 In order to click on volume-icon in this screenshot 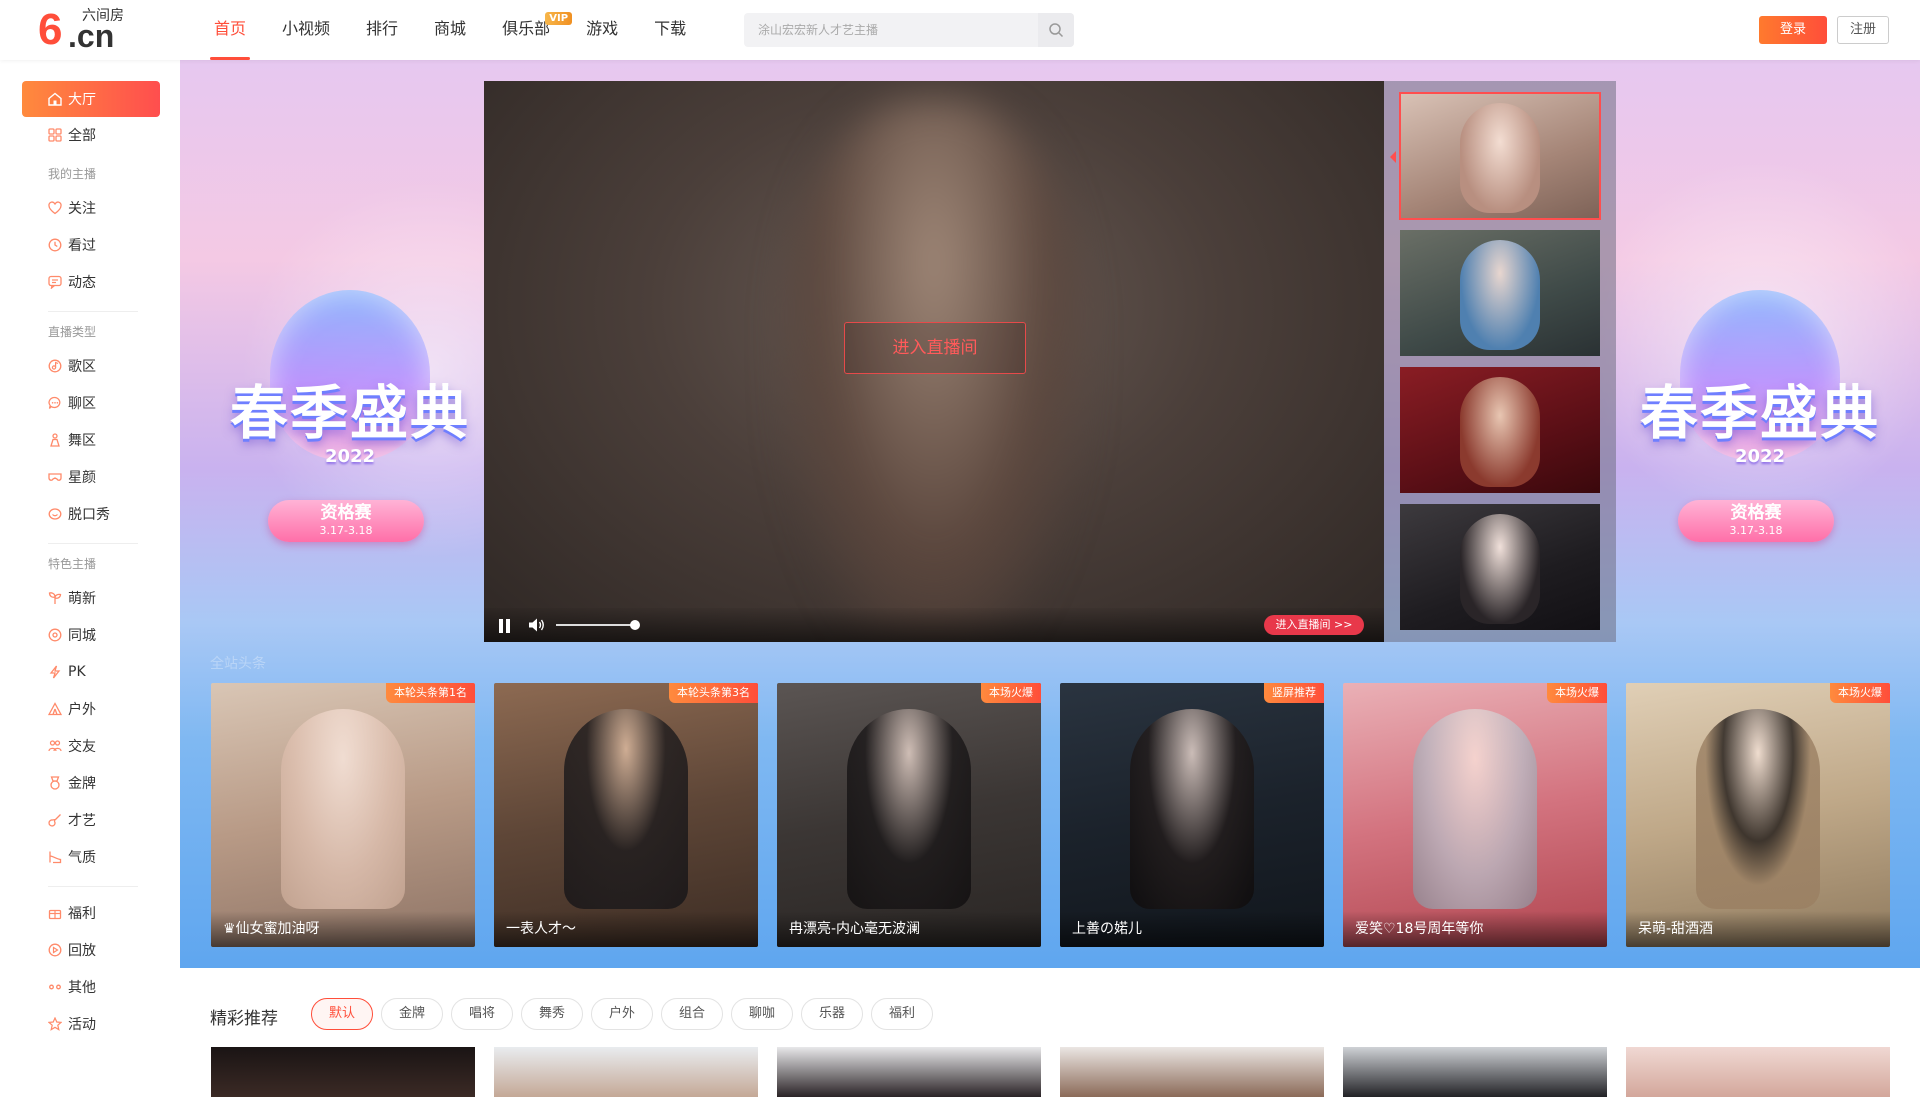, I will do `click(537, 625)`.